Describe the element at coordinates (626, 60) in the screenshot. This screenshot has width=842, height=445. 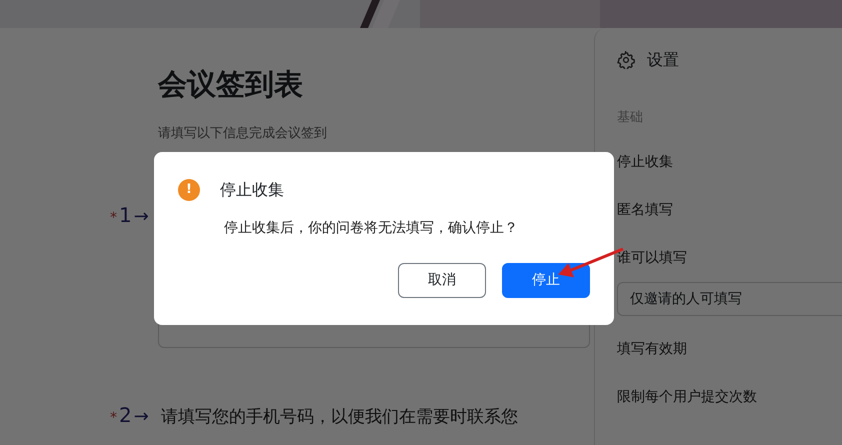
I see `settings-icon` at that location.